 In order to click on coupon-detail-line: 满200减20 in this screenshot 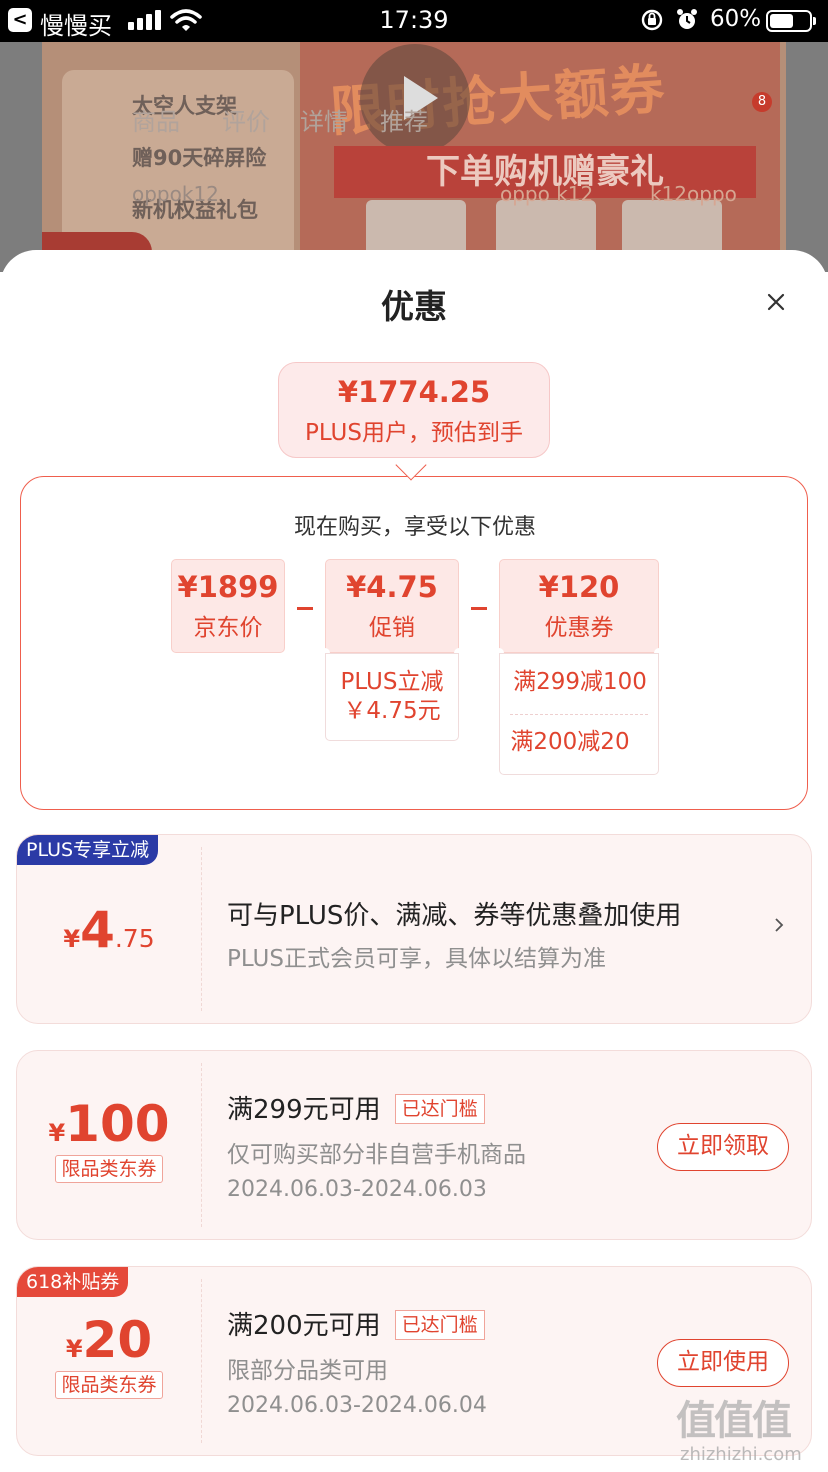, I will do `click(570, 742)`.